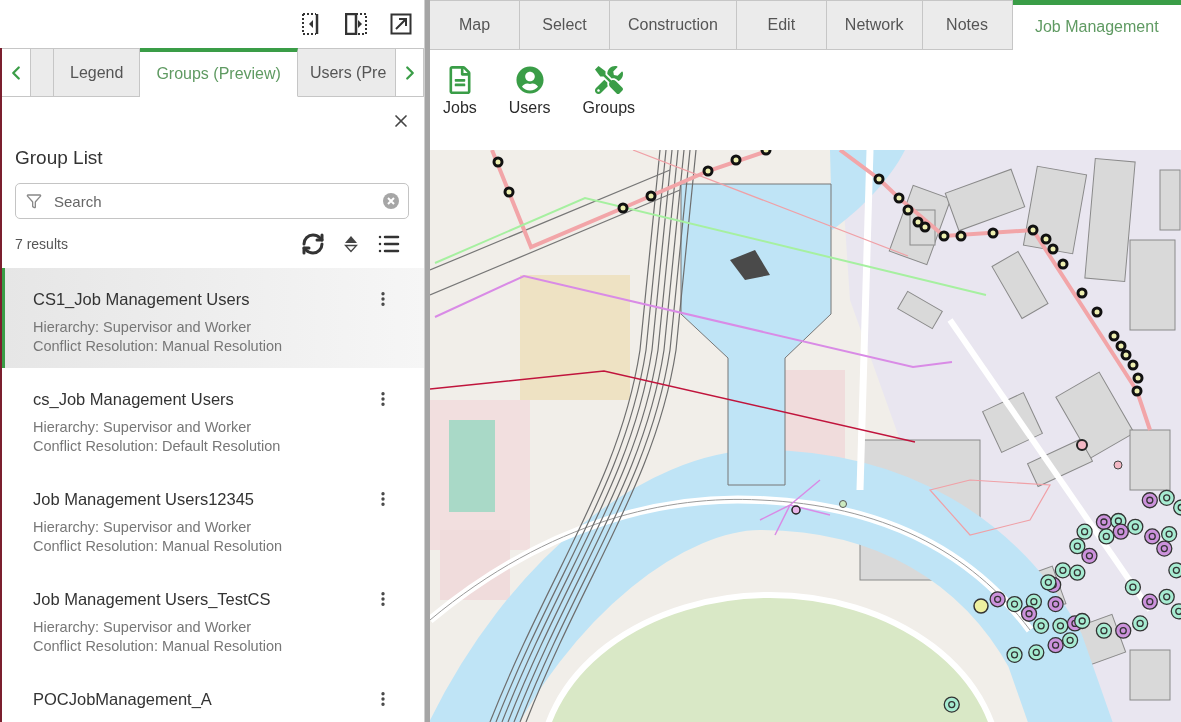  What do you see at coordinates (460, 84) in the screenshot?
I see `ribbon-button: Jobs` at bounding box center [460, 84].